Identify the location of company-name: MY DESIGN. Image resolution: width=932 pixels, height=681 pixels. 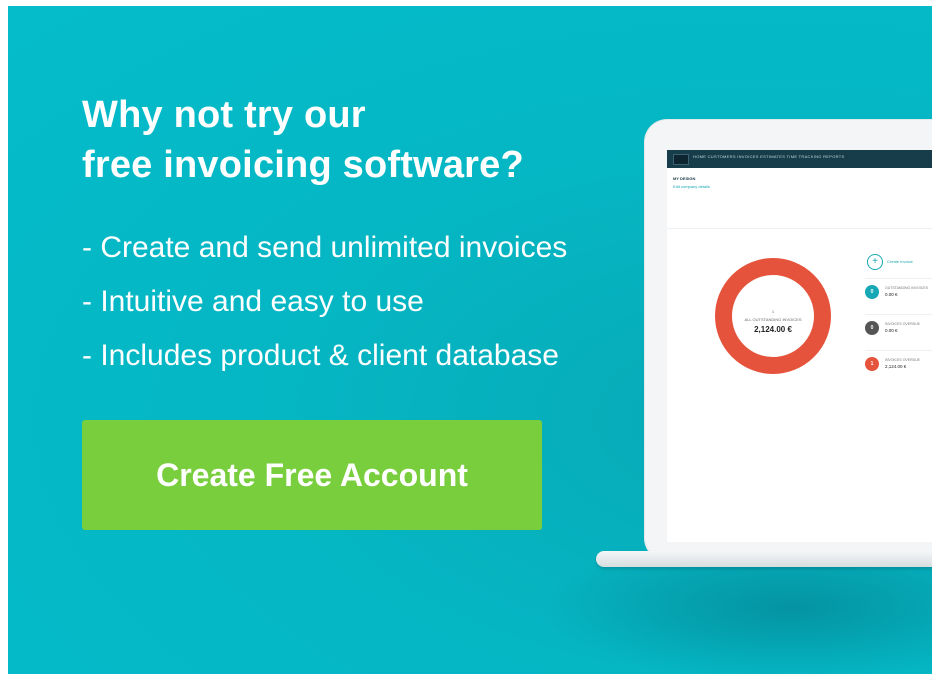
(684, 178).